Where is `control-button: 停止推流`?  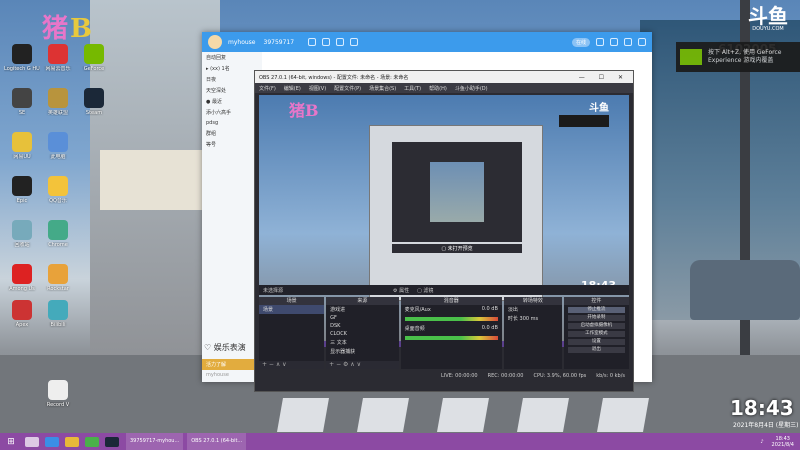 control-button: 停止推流 is located at coordinates (596, 310).